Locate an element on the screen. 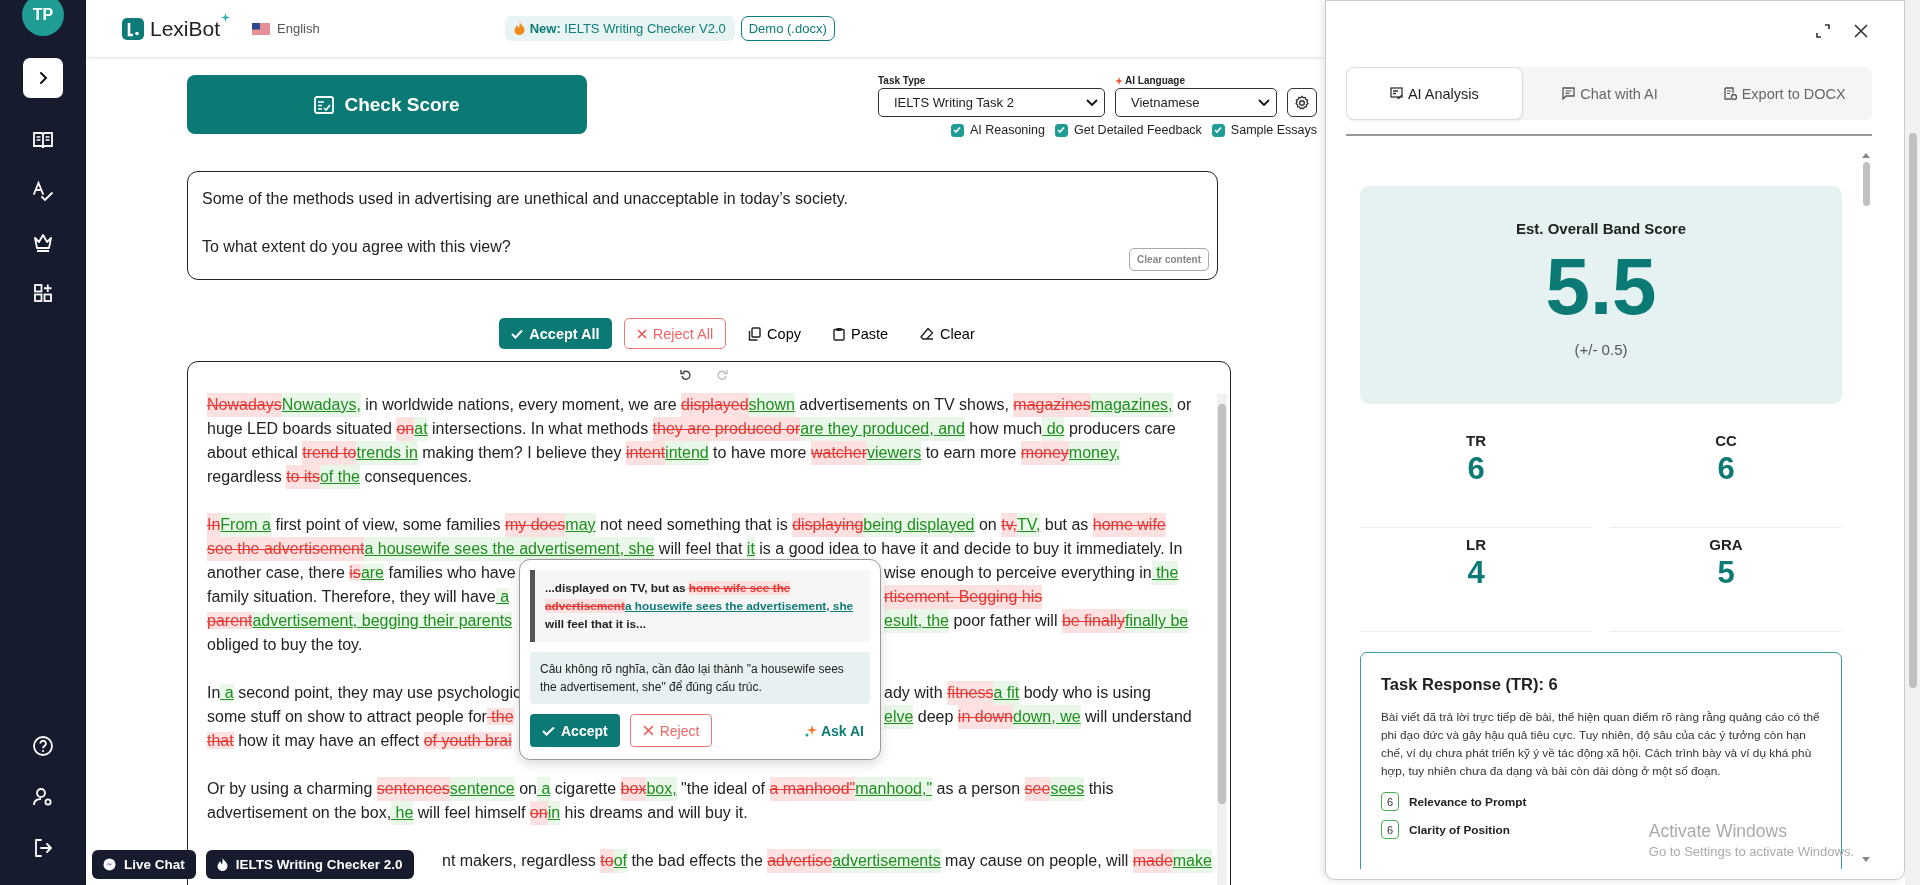  deleted-text: the is located at coordinates (500, 716).